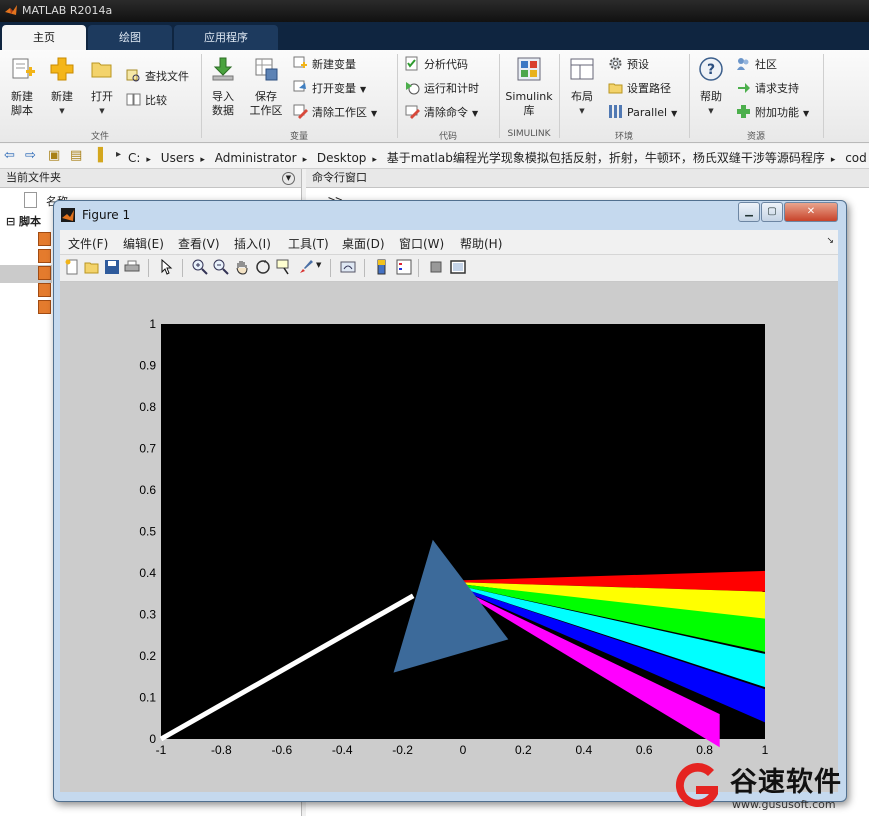 The height and width of the screenshot is (816, 869). What do you see at coordinates (62, 87) in the screenshot?
I see `new-button: 新建 ▼` at bounding box center [62, 87].